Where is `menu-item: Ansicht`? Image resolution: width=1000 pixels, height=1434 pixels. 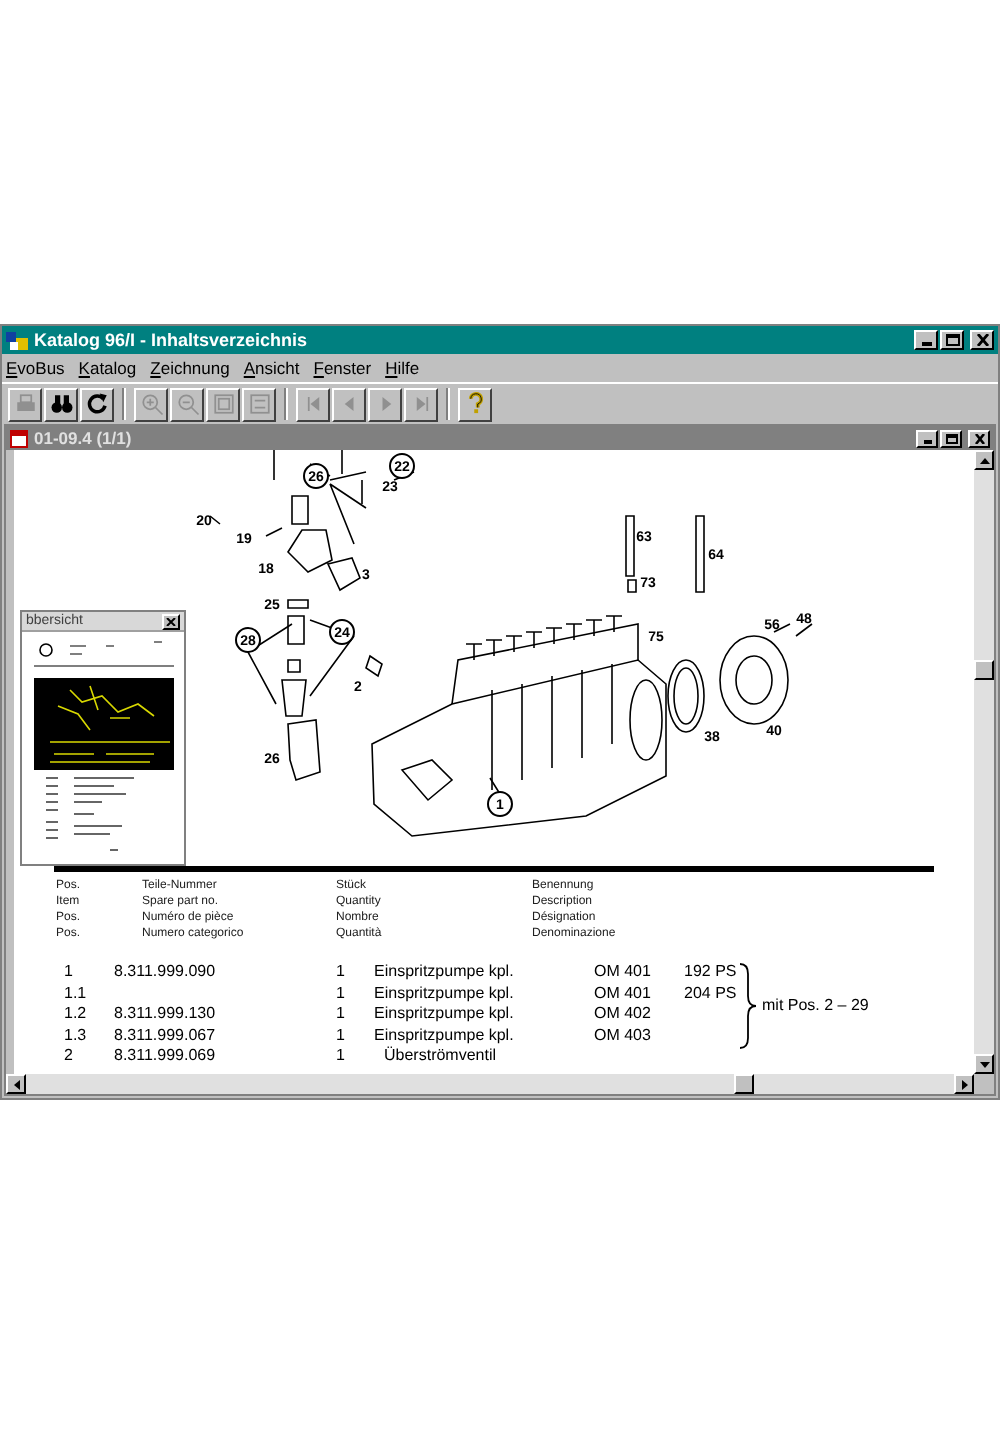
menu-item: Ansicht is located at coordinates (271, 368).